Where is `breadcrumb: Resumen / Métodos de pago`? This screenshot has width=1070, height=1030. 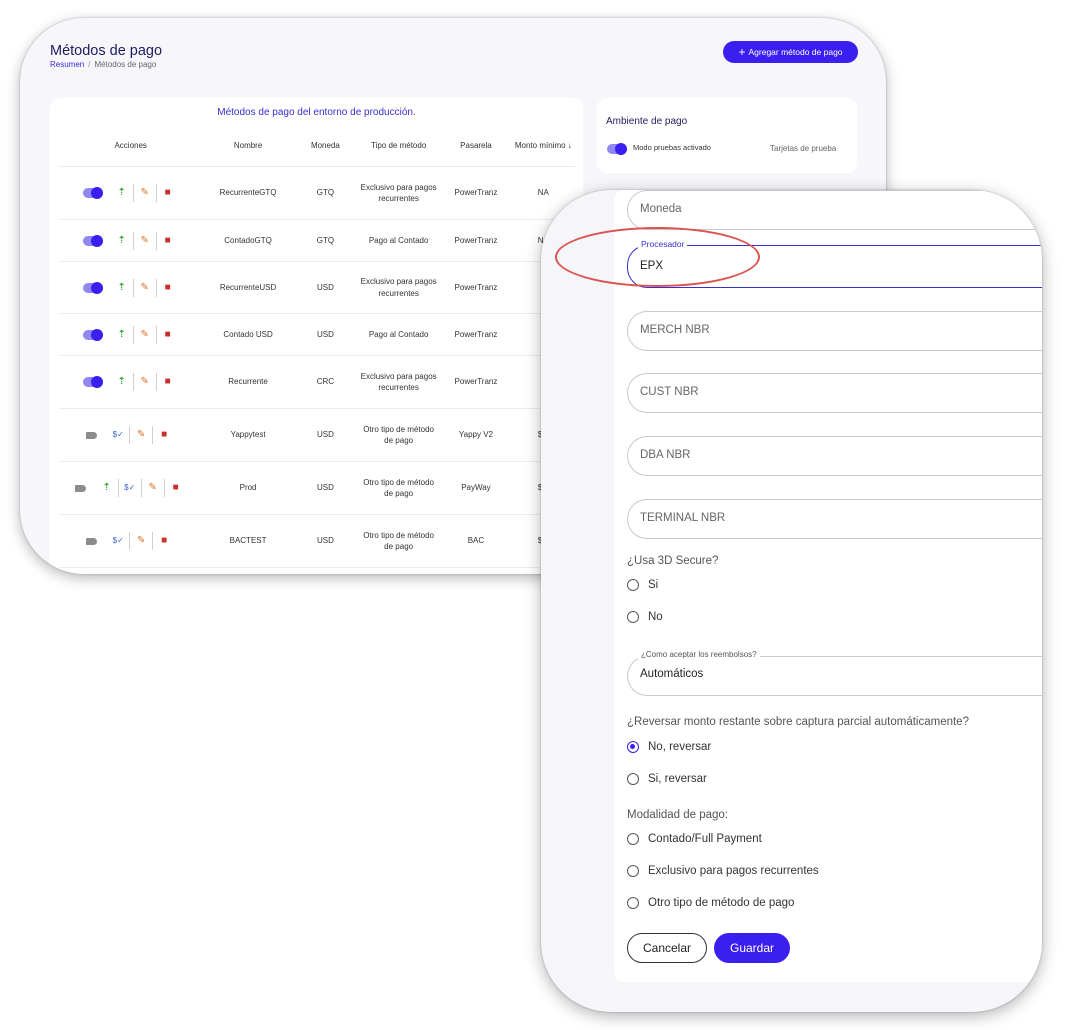 breadcrumb: Resumen / Métodos de pago is located at coordinates (103, 64).